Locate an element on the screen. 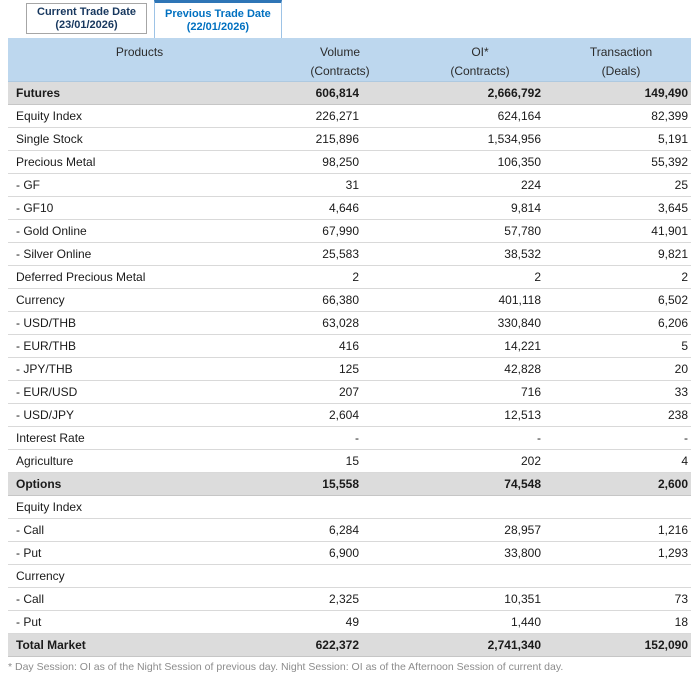  transaction-cell: 18 is located at coordinates (621, 622).